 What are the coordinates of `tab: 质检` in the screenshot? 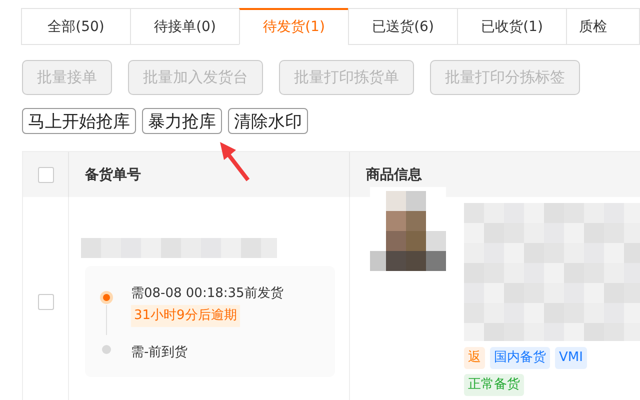 It's located at (603, 26).